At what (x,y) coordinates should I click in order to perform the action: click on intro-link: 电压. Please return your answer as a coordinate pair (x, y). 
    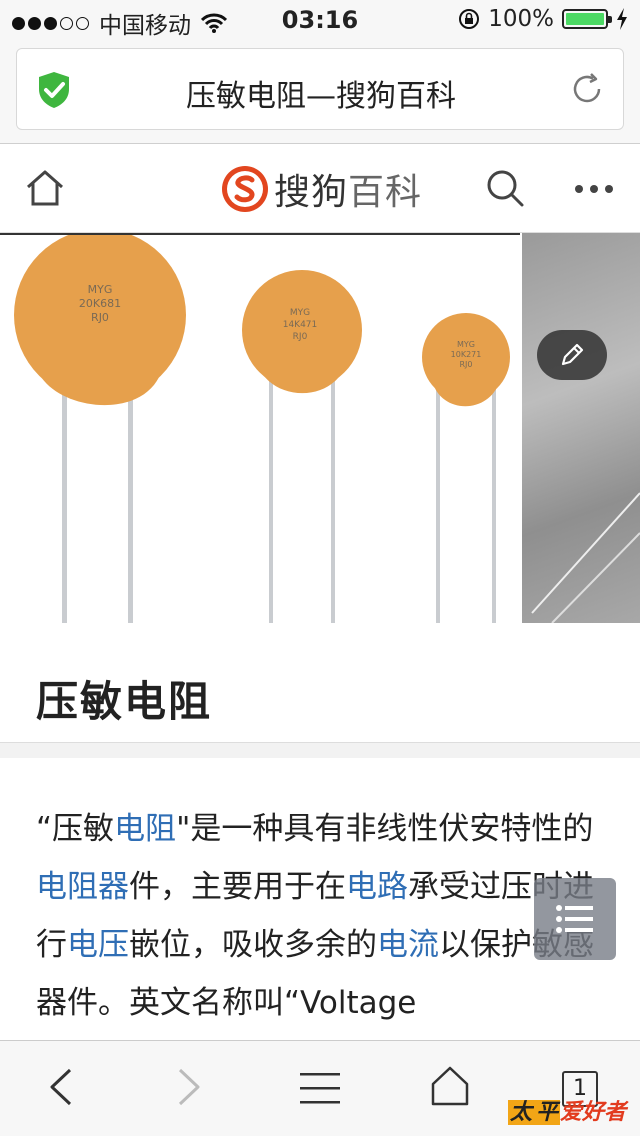
    Looking at the image, I should click on (98, 945).